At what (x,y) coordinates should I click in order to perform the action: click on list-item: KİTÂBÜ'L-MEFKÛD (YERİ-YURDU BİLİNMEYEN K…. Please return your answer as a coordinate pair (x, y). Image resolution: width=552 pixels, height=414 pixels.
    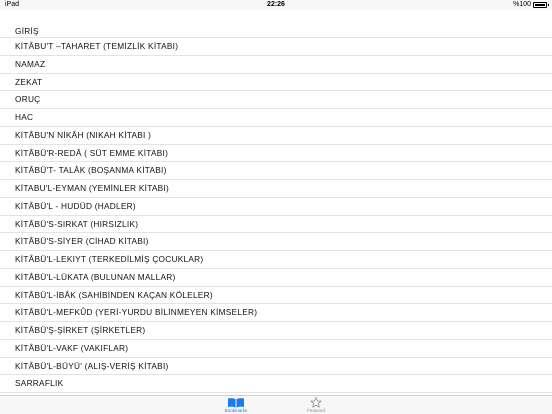
    Looking at the image, I should click on (276, 313).